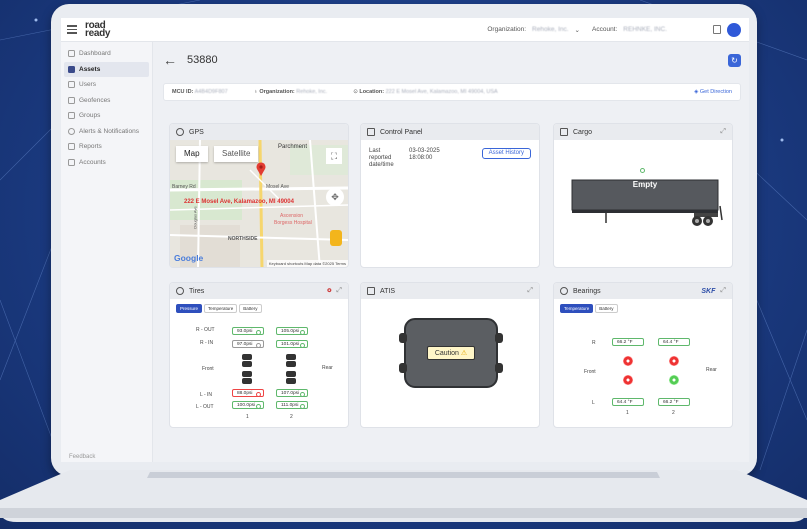 The height and width of the screenshot is (529, 807). Describe the element at coordinates (292, 393) in the screenshot. I see `tire-pressure-value: 107.0psi` at that location.